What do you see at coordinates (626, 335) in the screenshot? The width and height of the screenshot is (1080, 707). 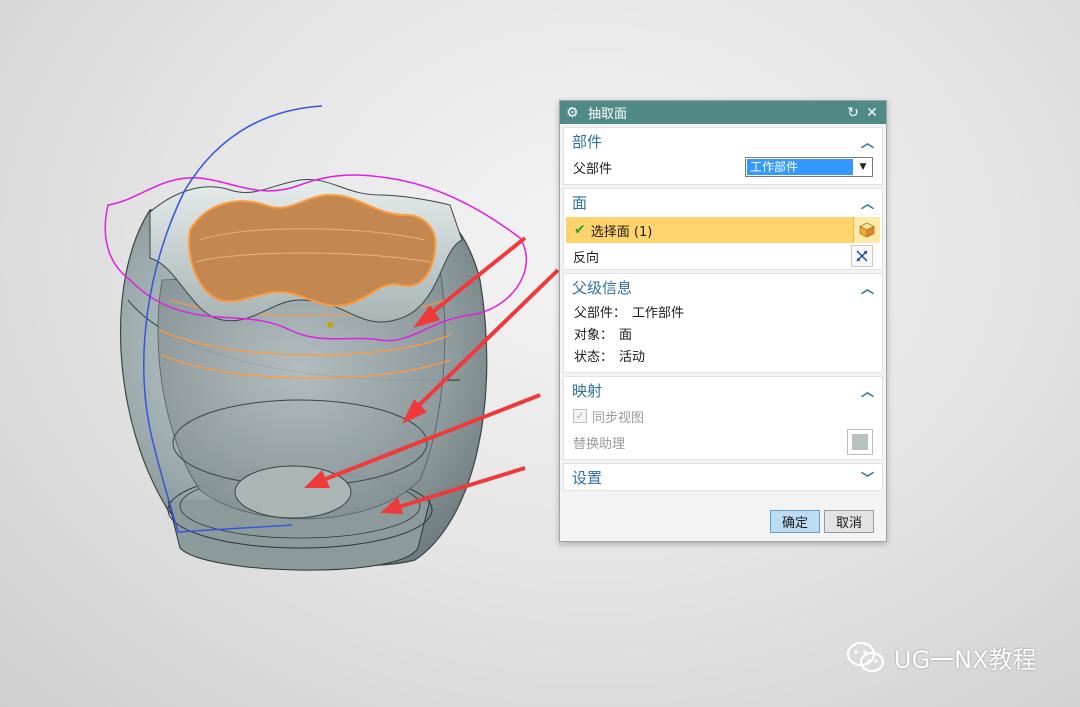 I see `info-object-value: 面` at bounding box center [626, 335].